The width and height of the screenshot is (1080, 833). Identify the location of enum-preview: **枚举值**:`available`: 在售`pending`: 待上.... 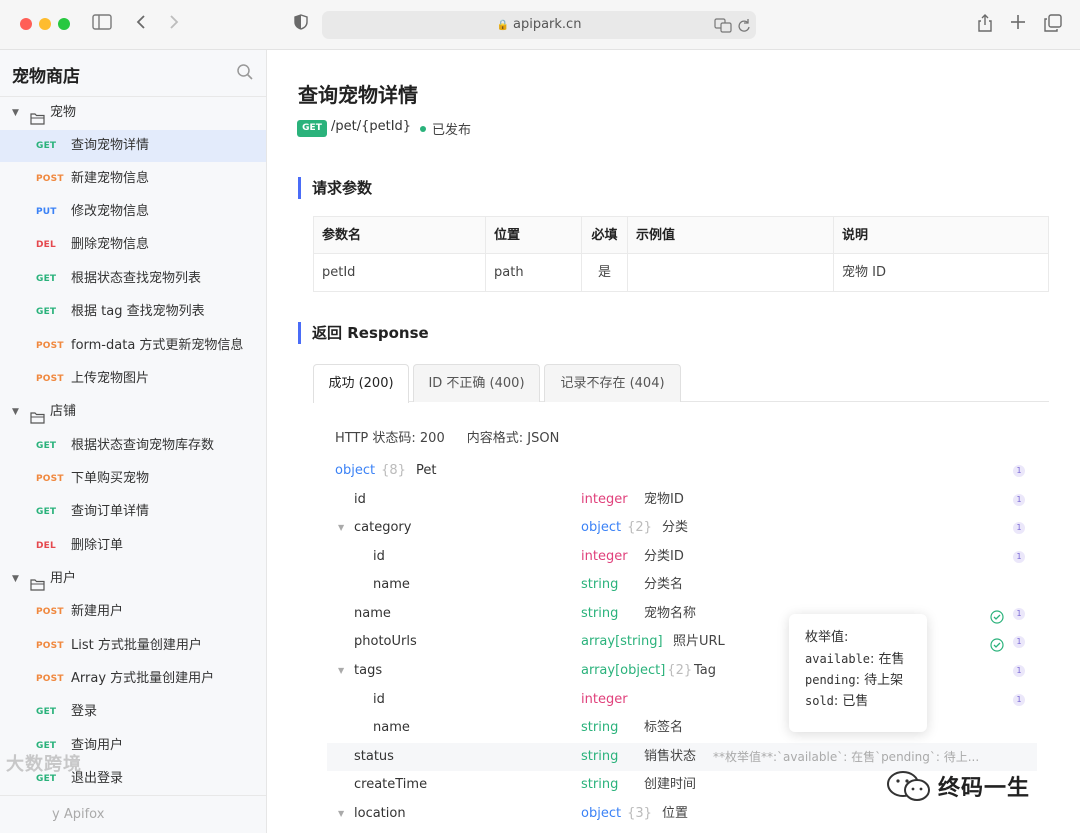
(846, 757).